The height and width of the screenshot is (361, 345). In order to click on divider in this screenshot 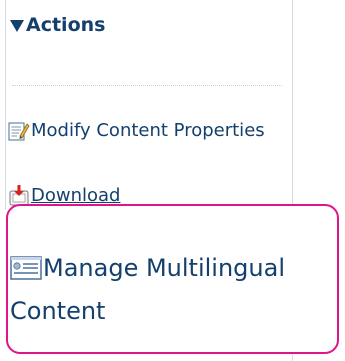, I will do `click(147, 85)`.